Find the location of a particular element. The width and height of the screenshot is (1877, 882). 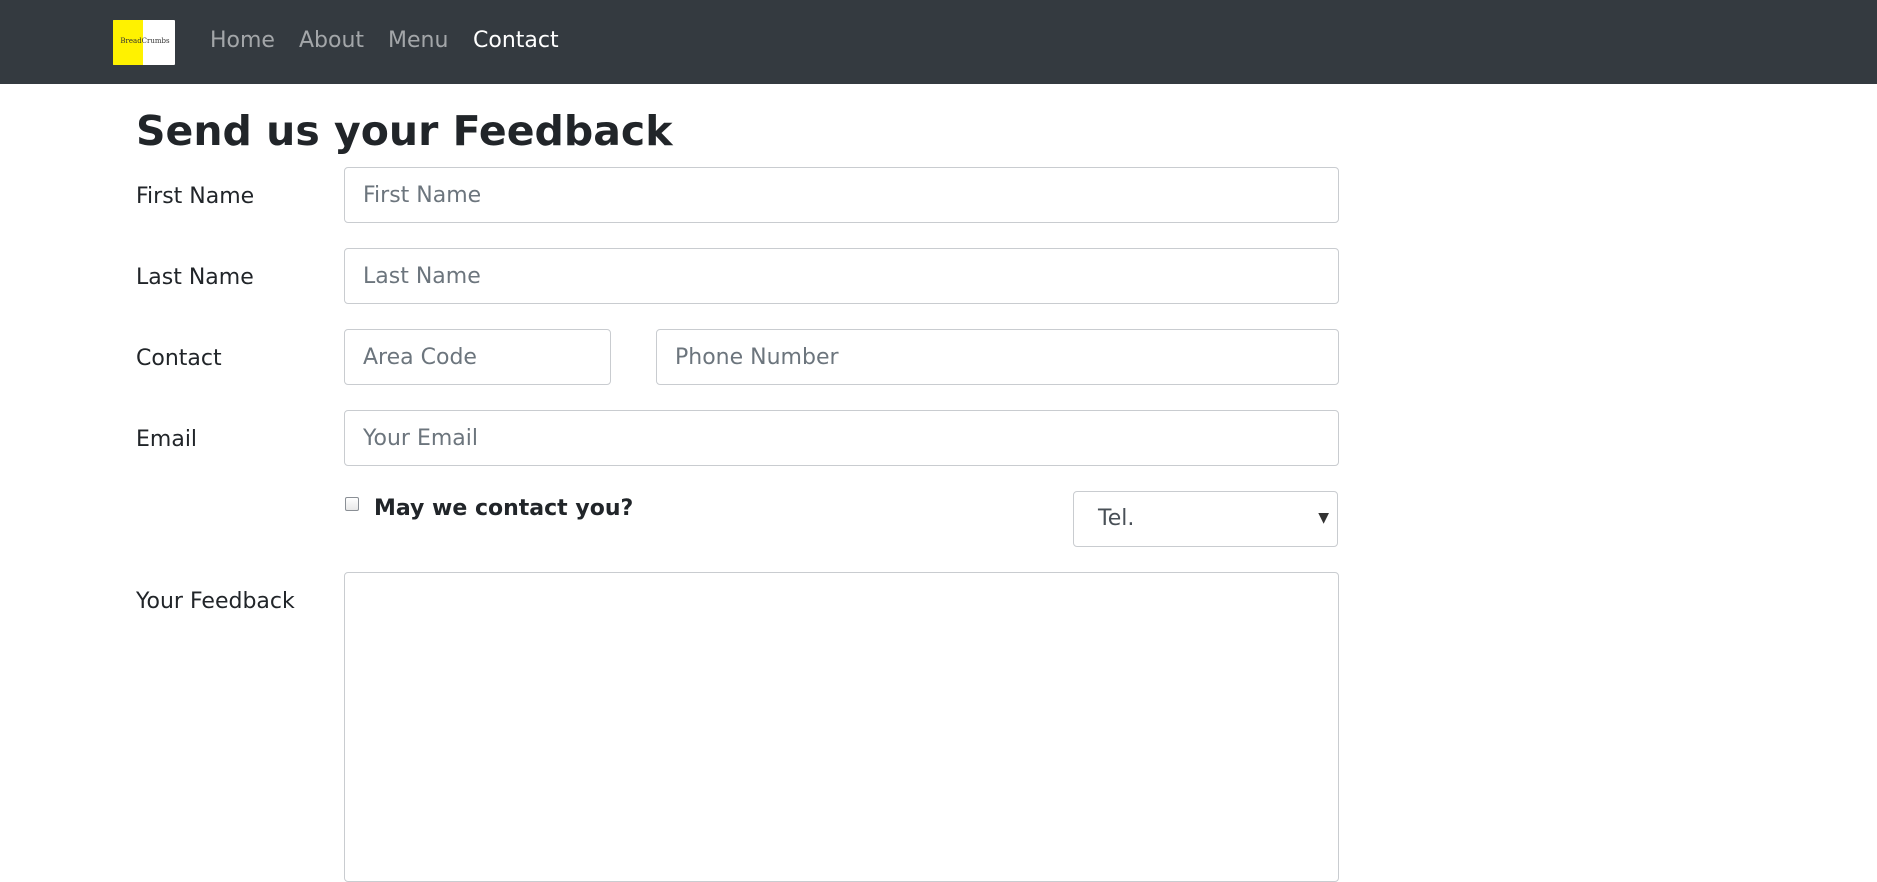

brand-logo: BreadCrumbs is located at coordinates (144, 42).